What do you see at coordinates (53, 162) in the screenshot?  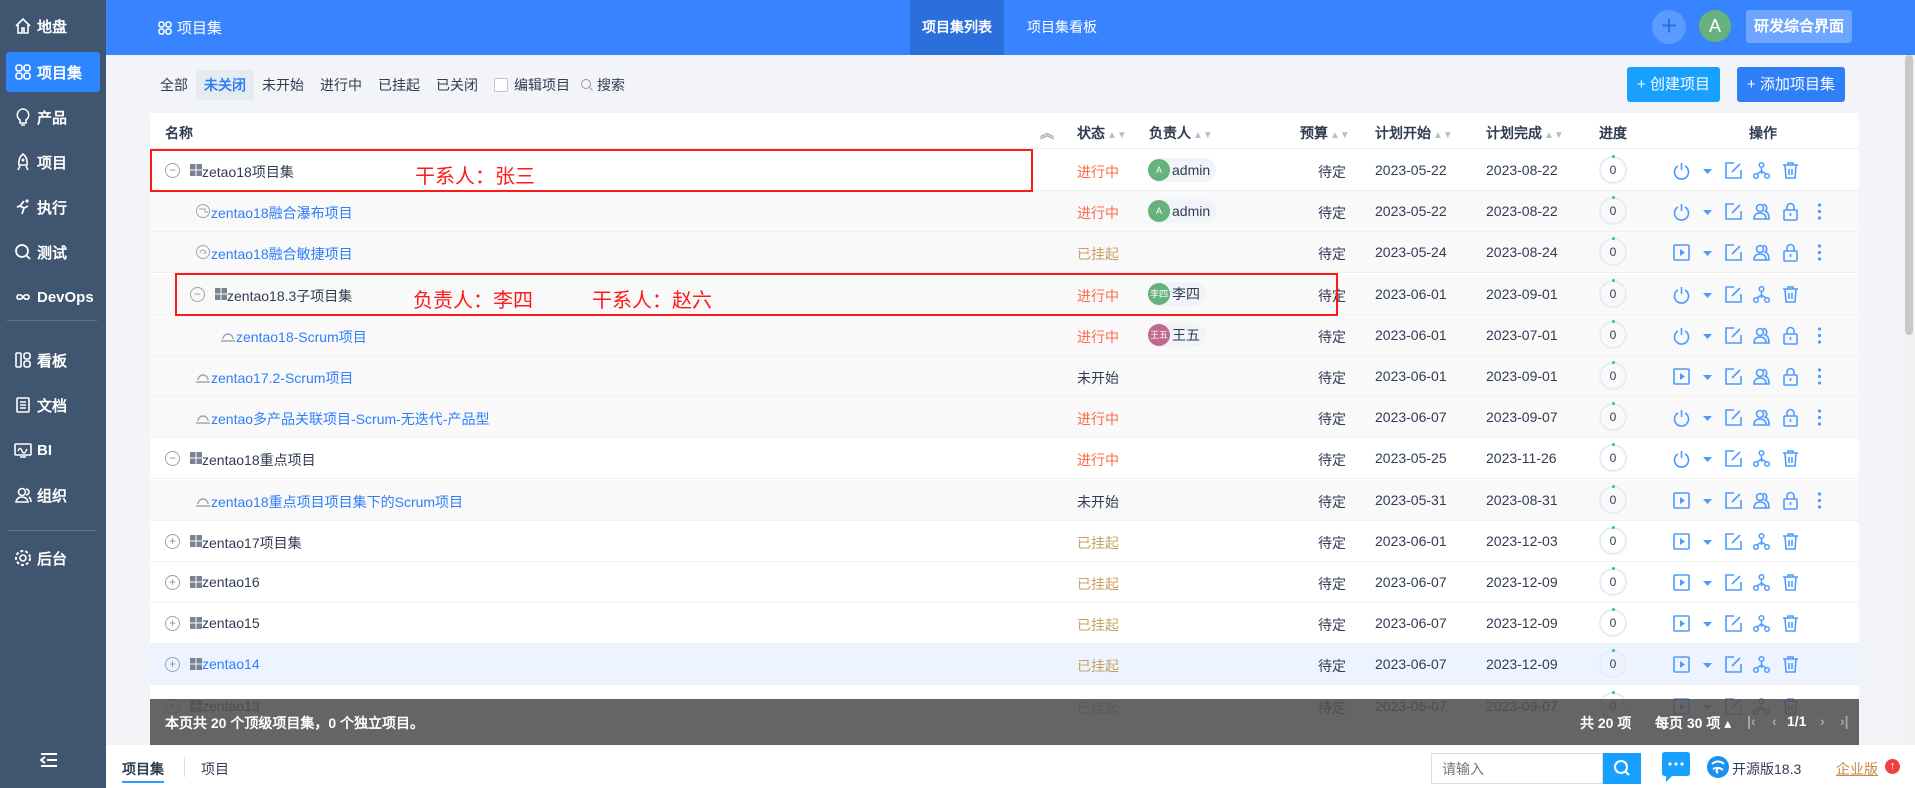 I see `sidebar-item-3: 项目` at bounding box center [53, 162].